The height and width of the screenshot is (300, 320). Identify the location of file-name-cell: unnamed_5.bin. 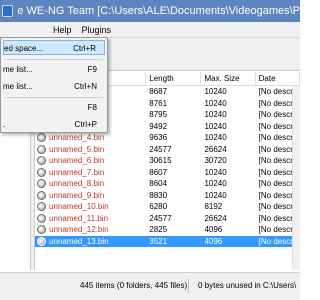
(90, 150).